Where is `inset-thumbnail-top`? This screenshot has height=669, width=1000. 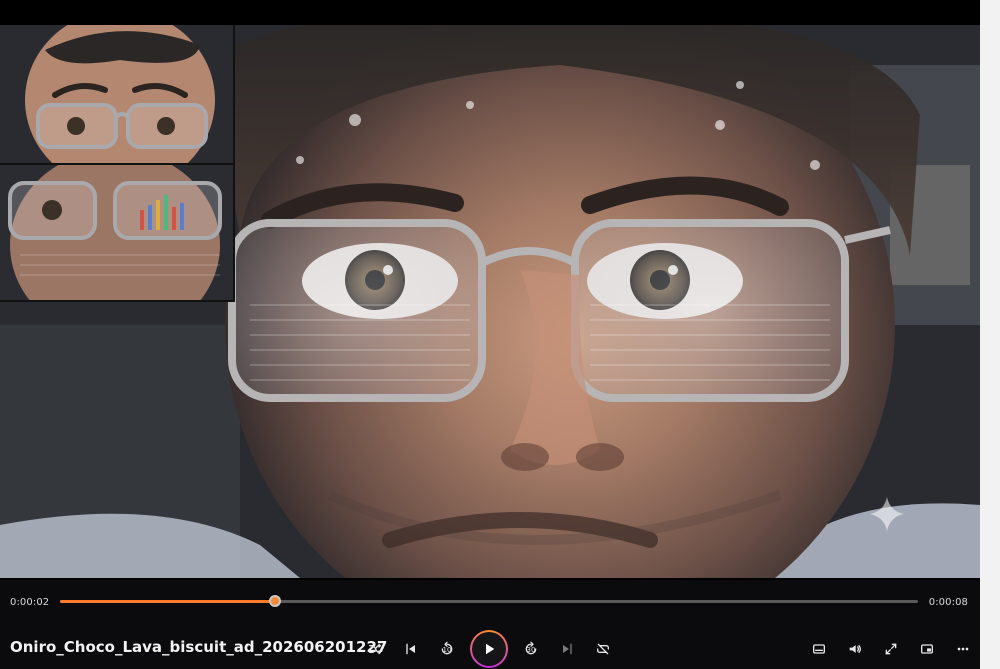
inset-thumbnail-top is located at coordinates (116, 95).